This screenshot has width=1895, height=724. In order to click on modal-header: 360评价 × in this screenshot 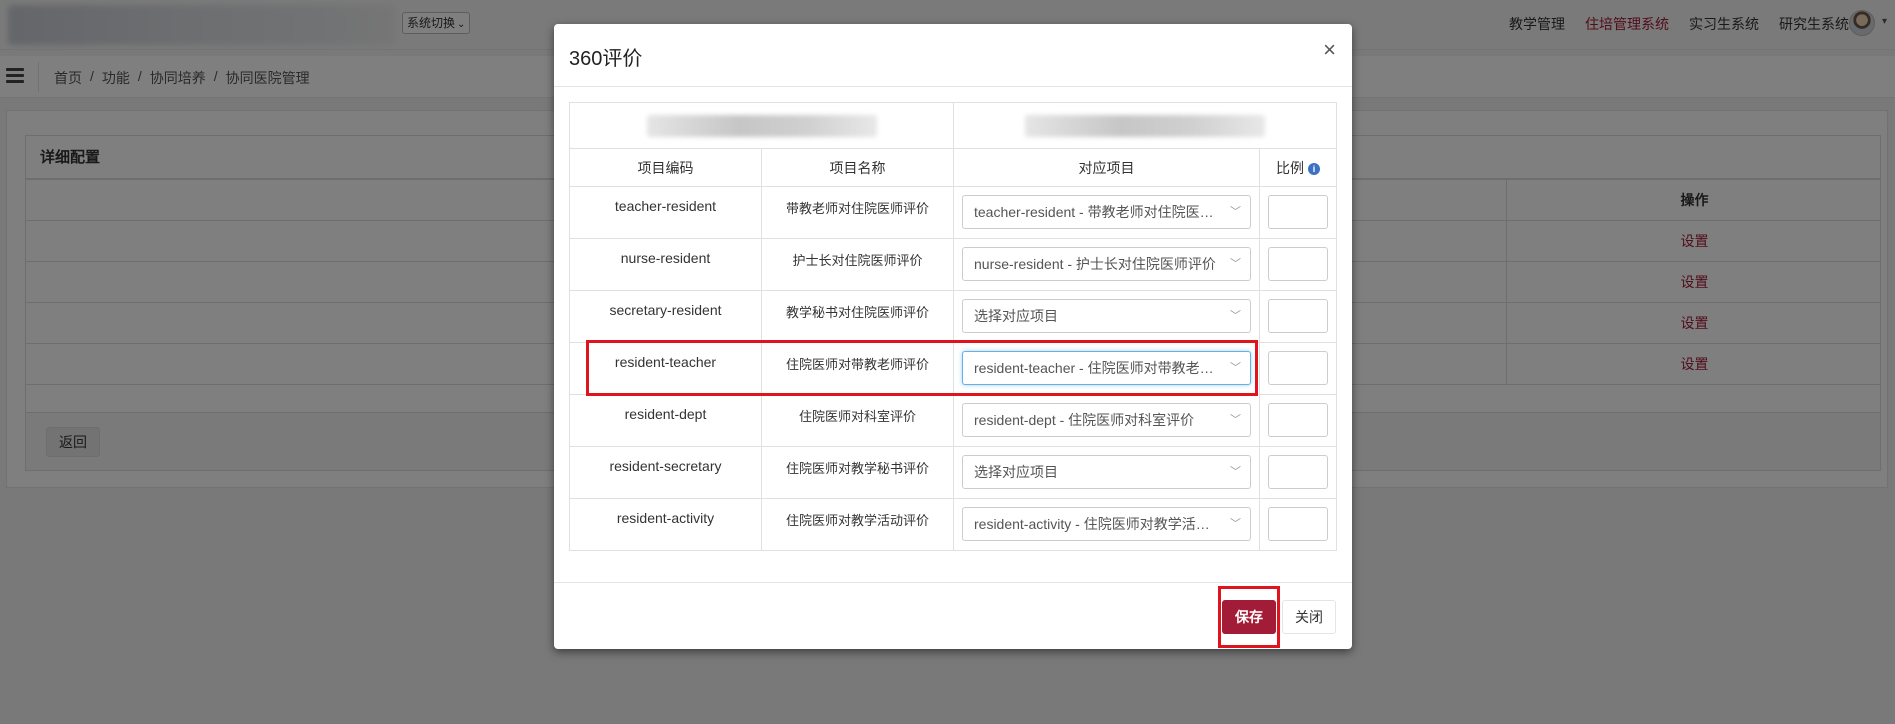, I will do `click(953, 55)`.